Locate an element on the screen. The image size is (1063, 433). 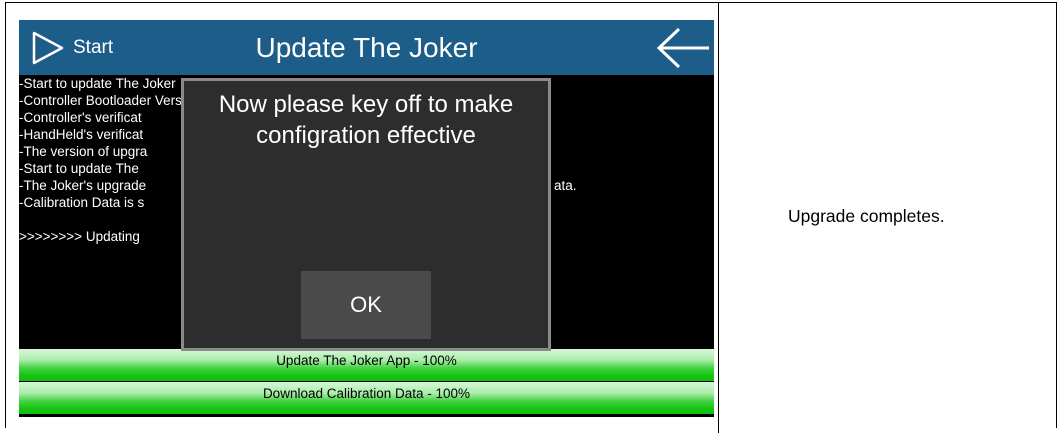
back-button is located at coordinates (683, 50).